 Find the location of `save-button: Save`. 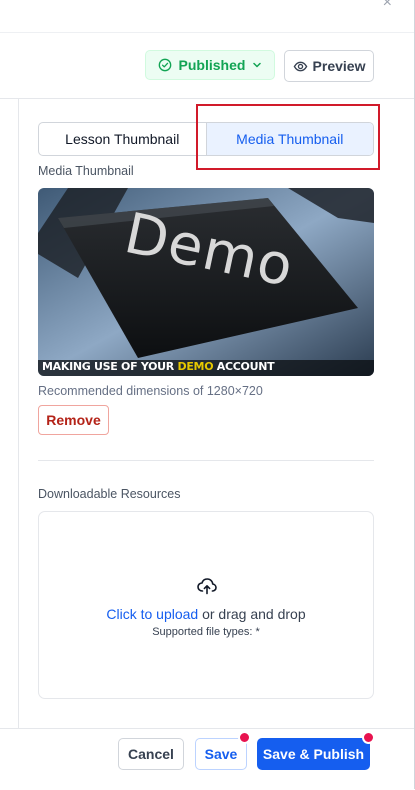

save-button: Save is located at coordinates (221, 754).